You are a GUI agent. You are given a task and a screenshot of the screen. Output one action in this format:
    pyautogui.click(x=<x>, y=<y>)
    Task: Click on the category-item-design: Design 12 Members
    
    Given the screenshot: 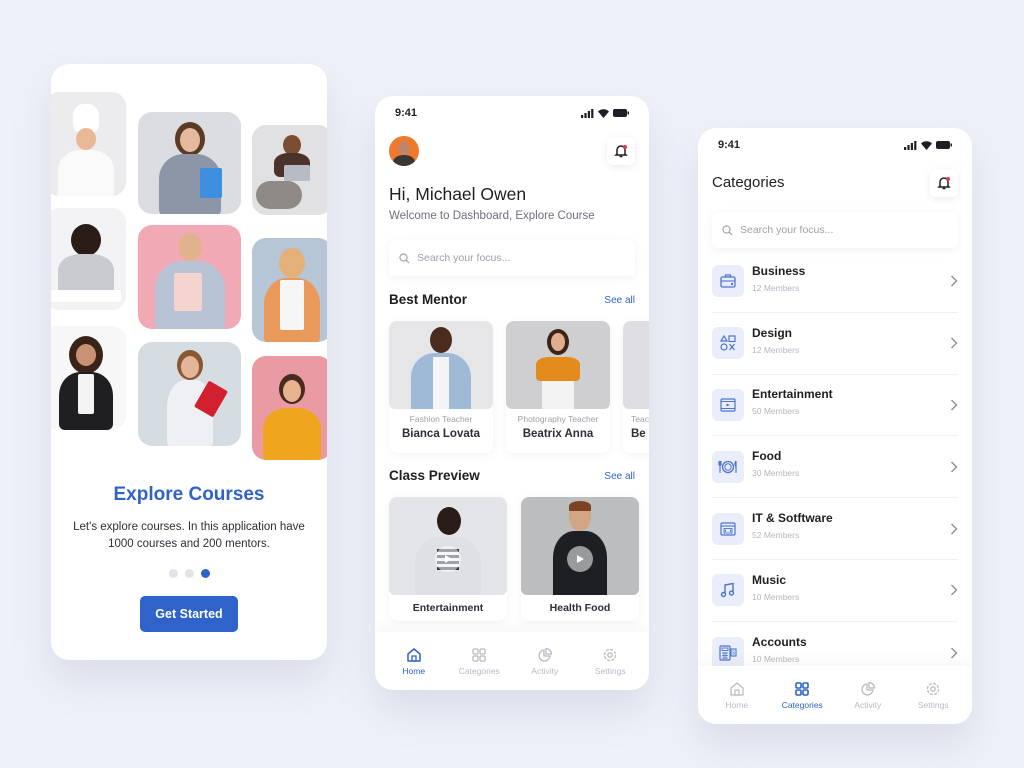 What is the action you would take?
    pyautogui.click(x=835, y=344)
    